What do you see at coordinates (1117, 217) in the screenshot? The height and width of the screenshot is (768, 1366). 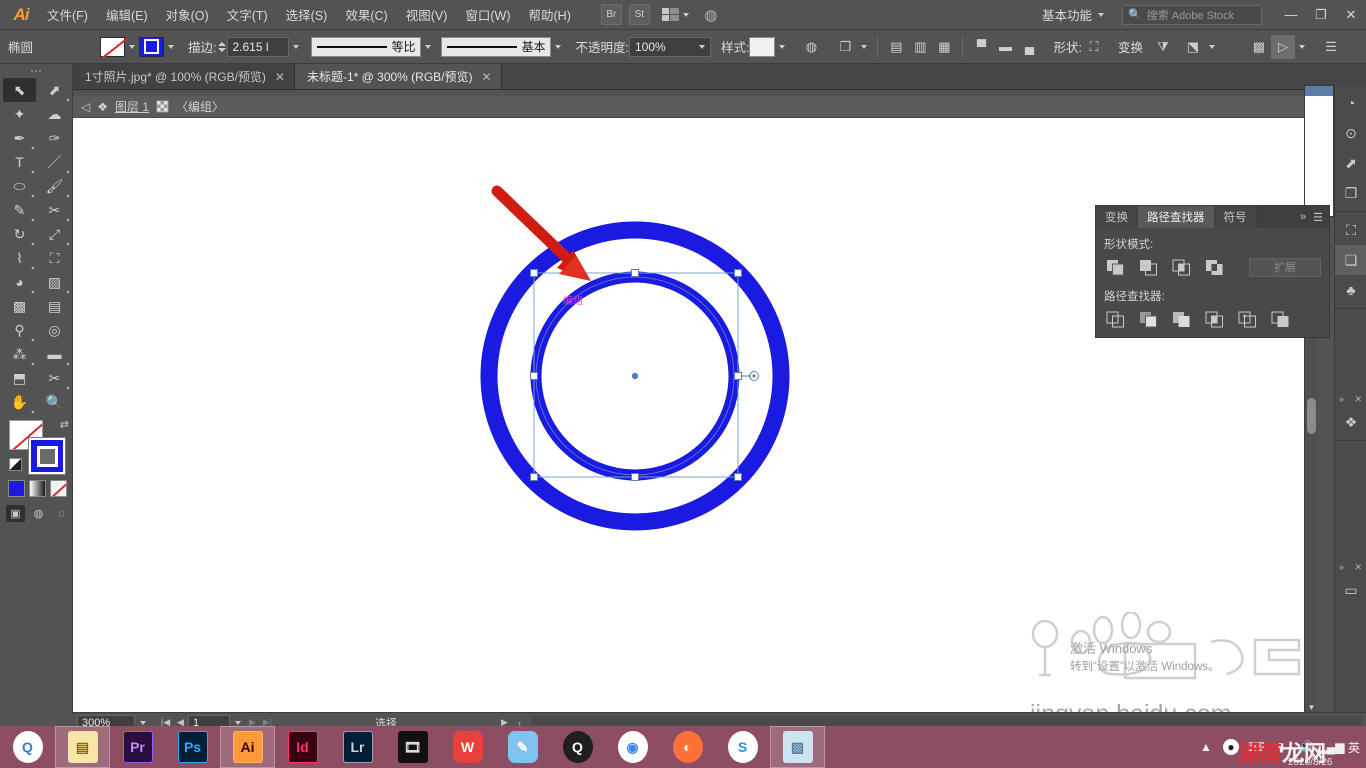 I see `tab-transform: 变换` at bounding box center [1117, 217].